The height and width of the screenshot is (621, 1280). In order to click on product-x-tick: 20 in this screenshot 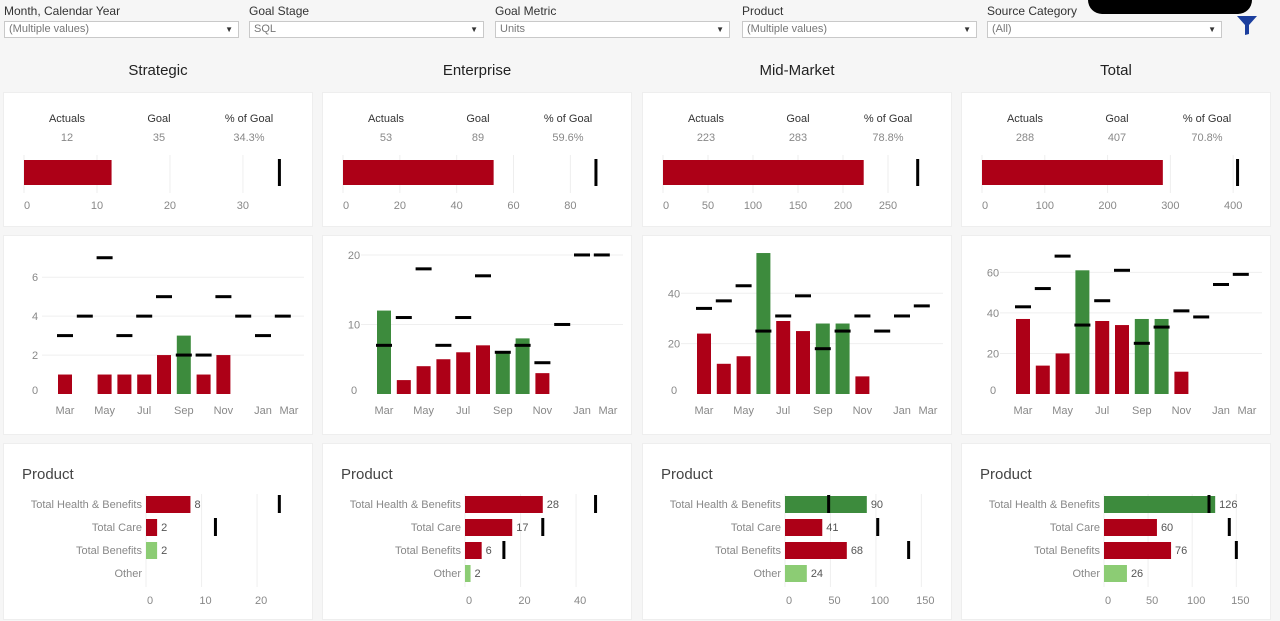, I will do `click(524, 601)`.